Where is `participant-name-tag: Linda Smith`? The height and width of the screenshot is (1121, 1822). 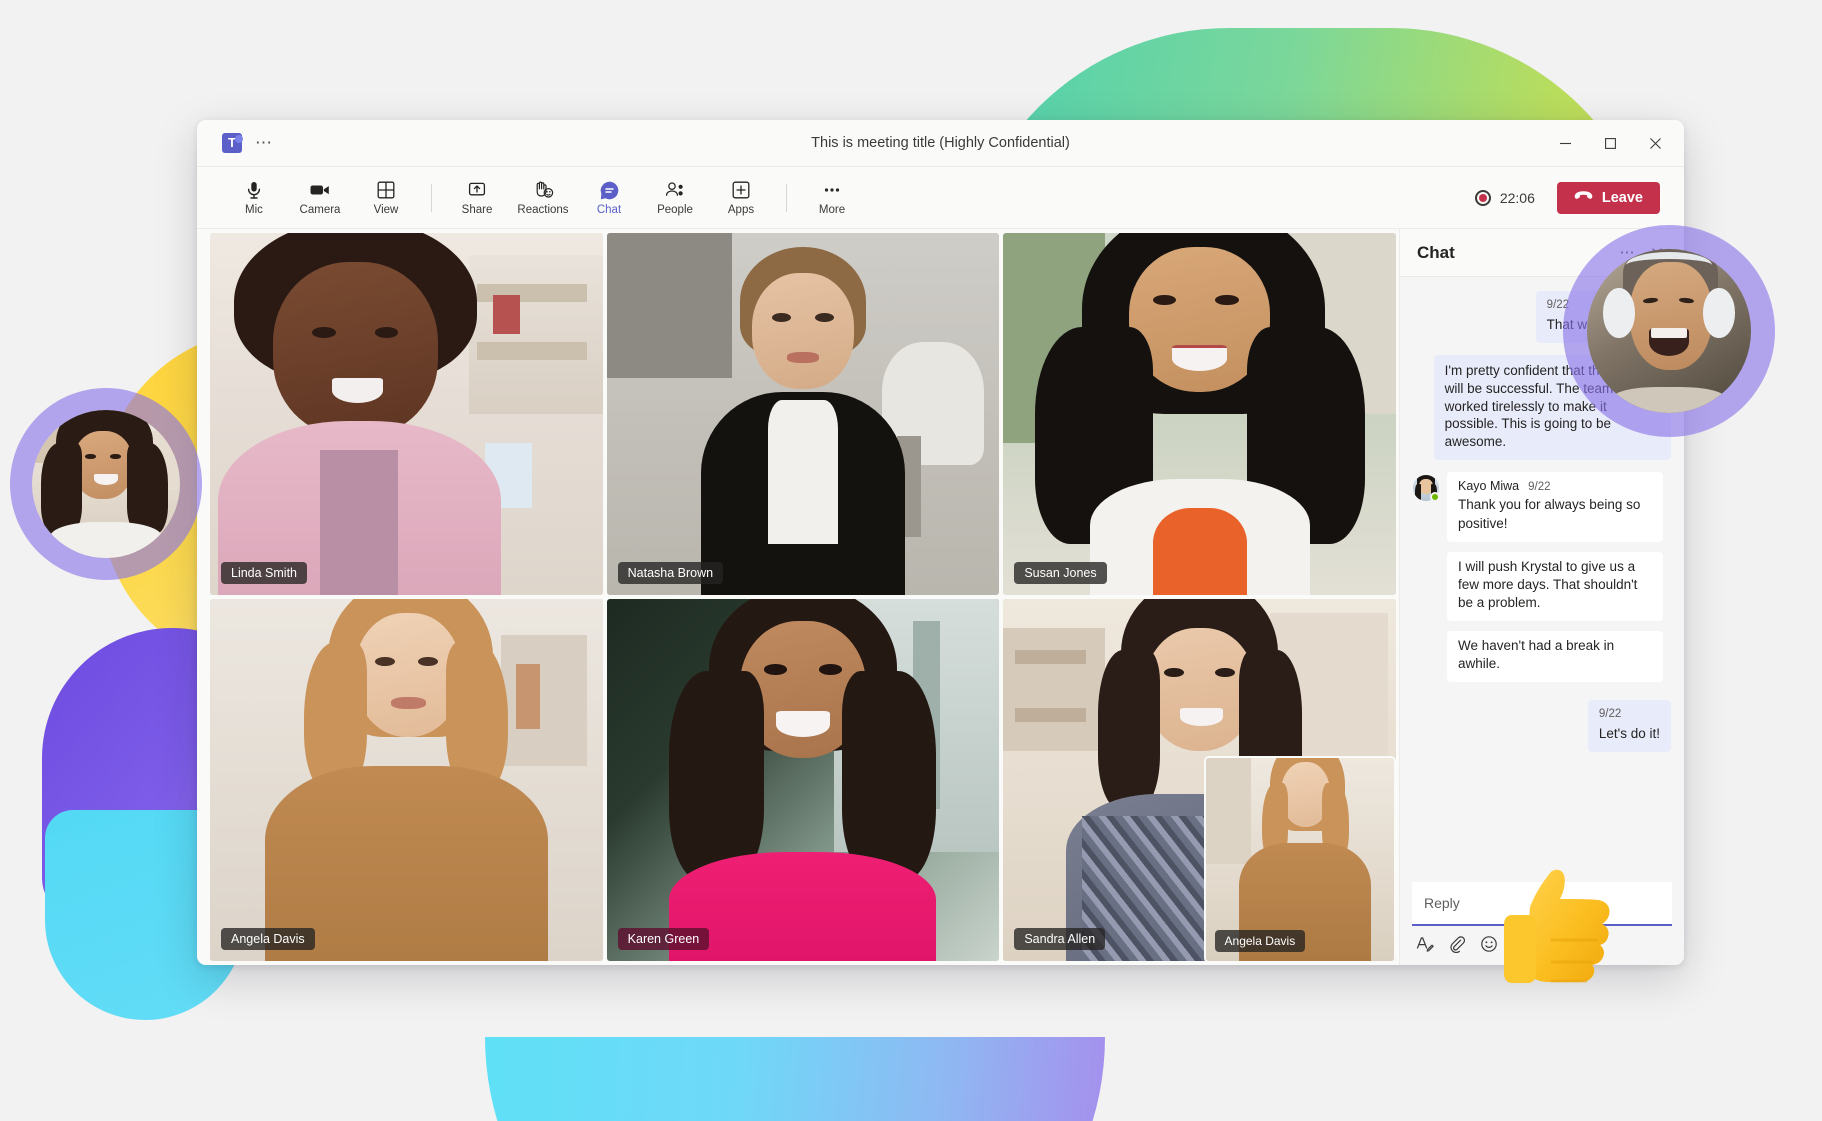
participant-name-tag: Linda Smith is located at coordinates (264, 573).